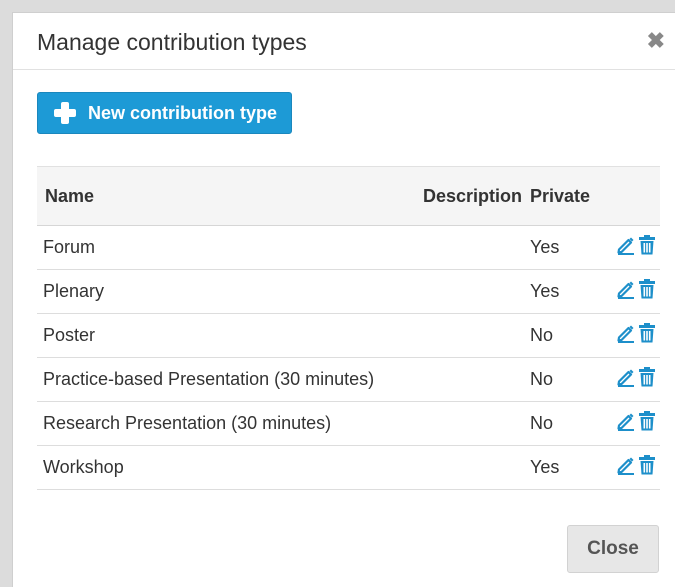 The image size is (675, 587). Describe the element at coordinates (472, 195) in the screenshot. I see `header-description: Description` at that location.